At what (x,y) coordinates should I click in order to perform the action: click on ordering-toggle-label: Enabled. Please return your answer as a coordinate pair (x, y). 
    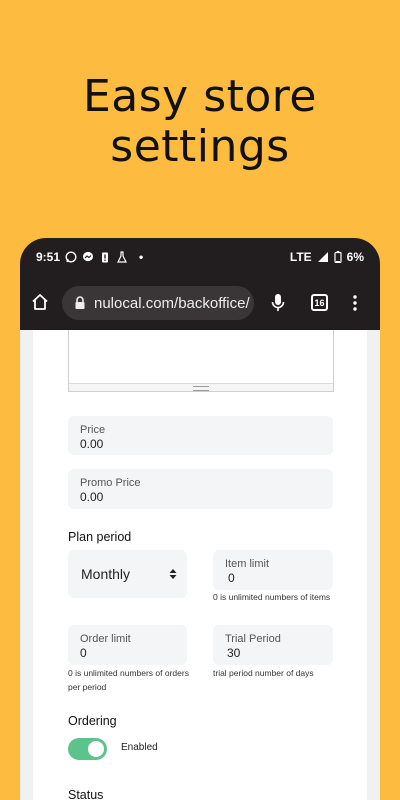
    Looking at the image, I should click on (139, 747).